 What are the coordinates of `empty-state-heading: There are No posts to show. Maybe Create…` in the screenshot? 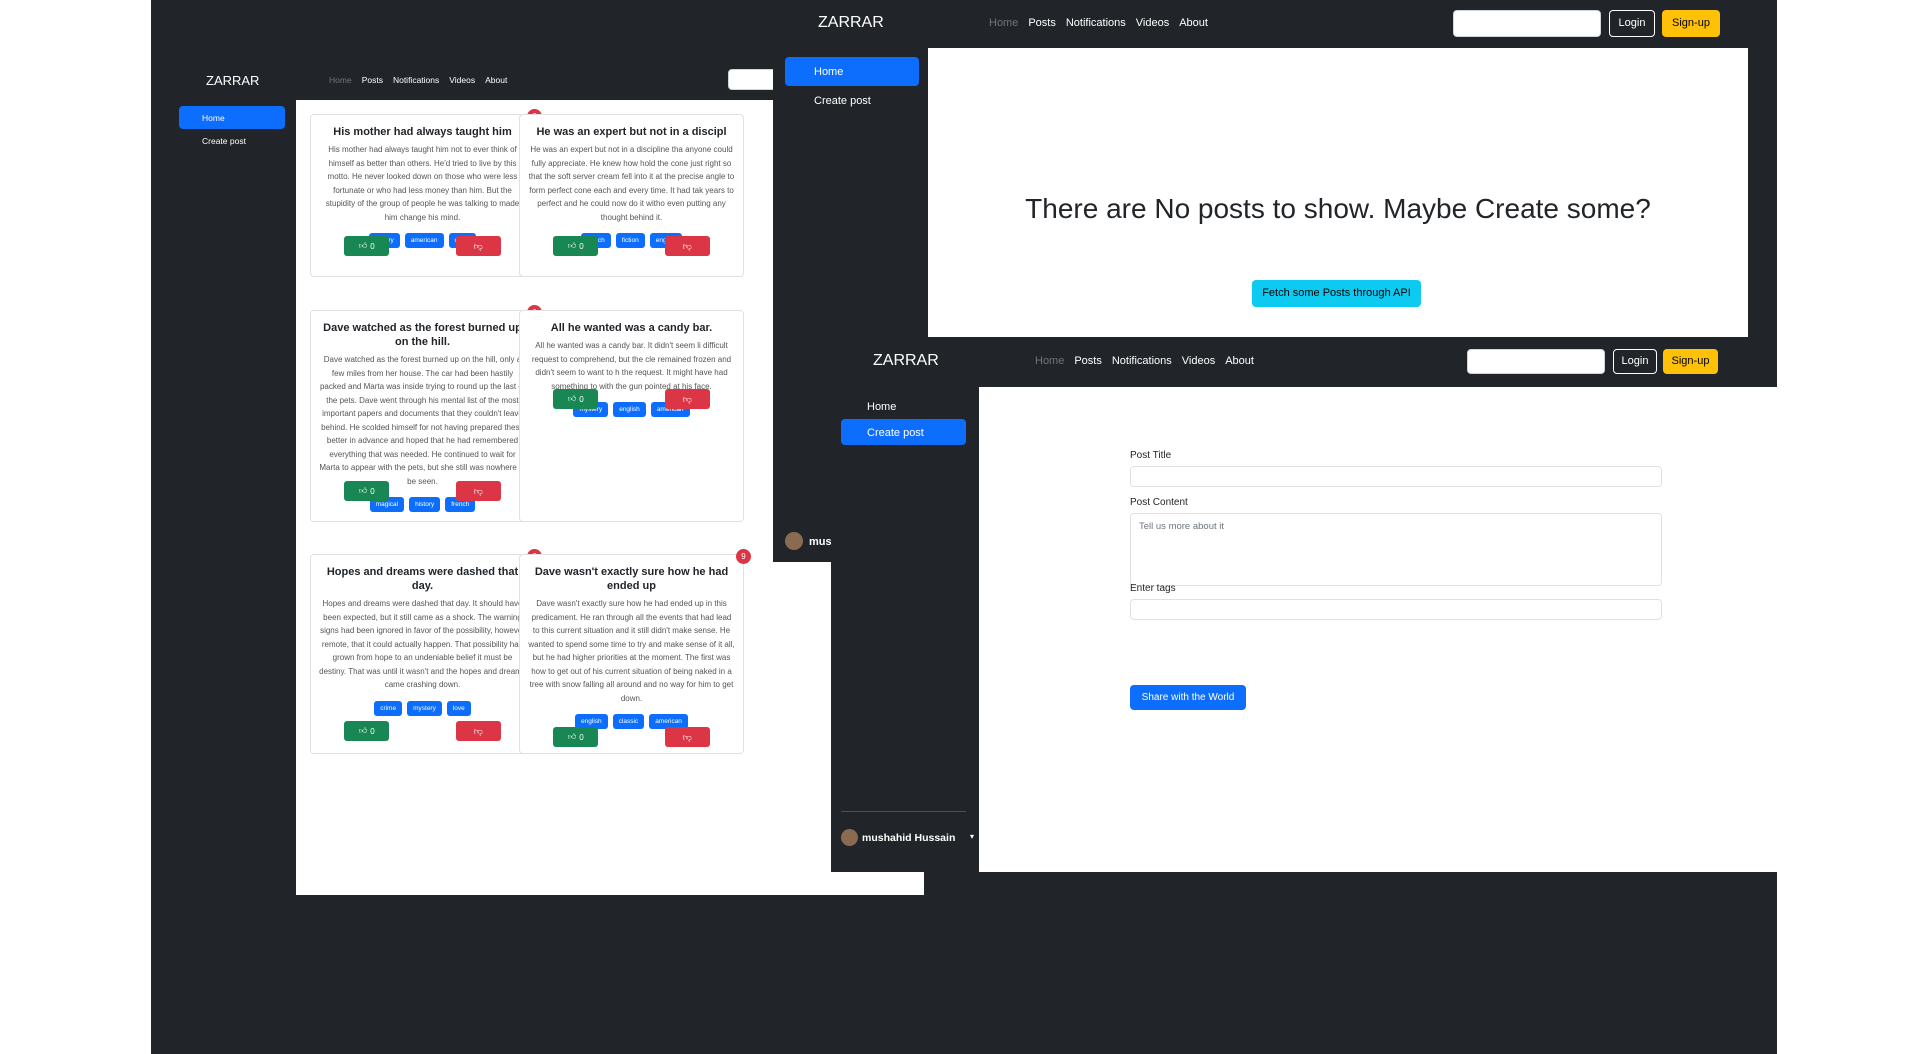 It's located at (1338, 208).